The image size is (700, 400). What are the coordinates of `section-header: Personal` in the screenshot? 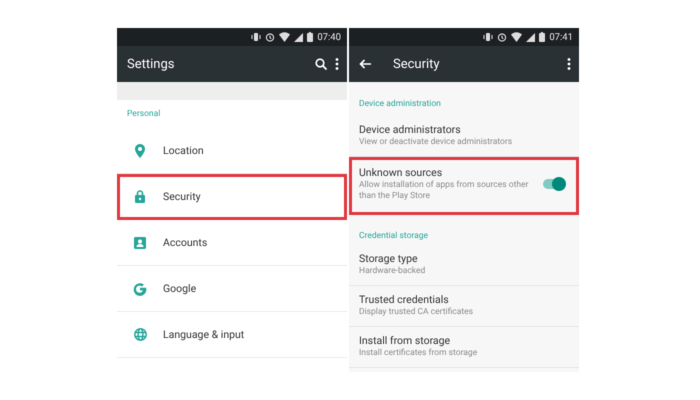 It's located at (144, 114).